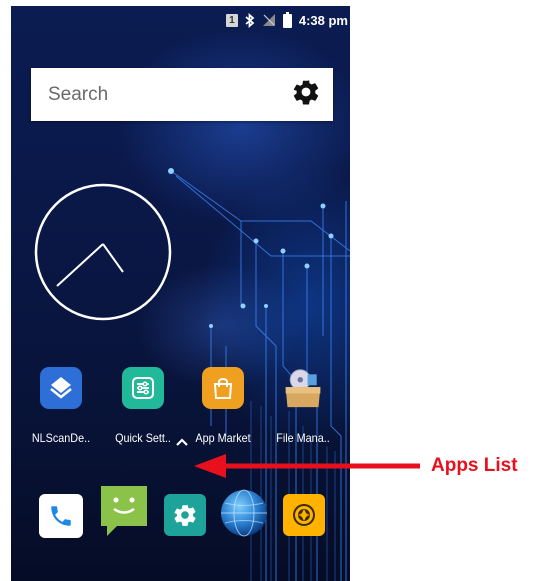 The height and width of the screenshot is (581, 541). I want to click on analog-clock-widget, so click(103, 252).